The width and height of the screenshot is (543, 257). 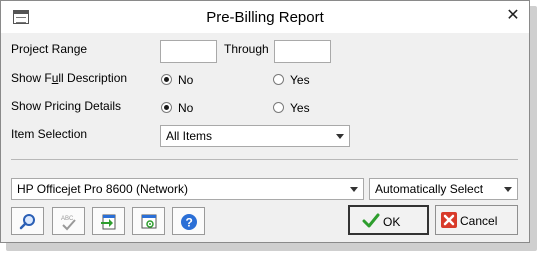 I want to click on cancel-button: Cancel, so click(x=476, y=220).